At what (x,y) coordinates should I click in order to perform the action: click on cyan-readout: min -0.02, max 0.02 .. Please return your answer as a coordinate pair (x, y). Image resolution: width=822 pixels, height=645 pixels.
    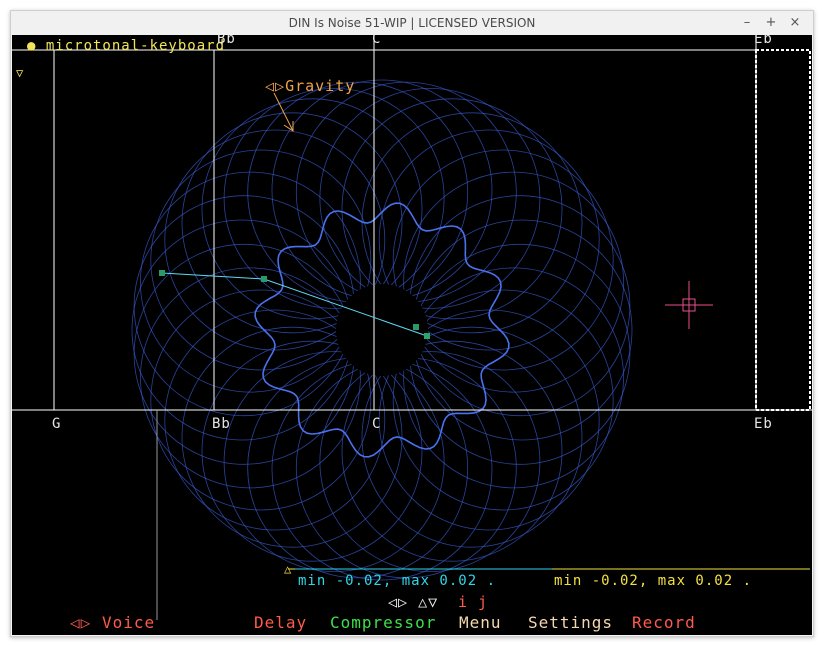
    Looking at the image, I should click on (397, 581).